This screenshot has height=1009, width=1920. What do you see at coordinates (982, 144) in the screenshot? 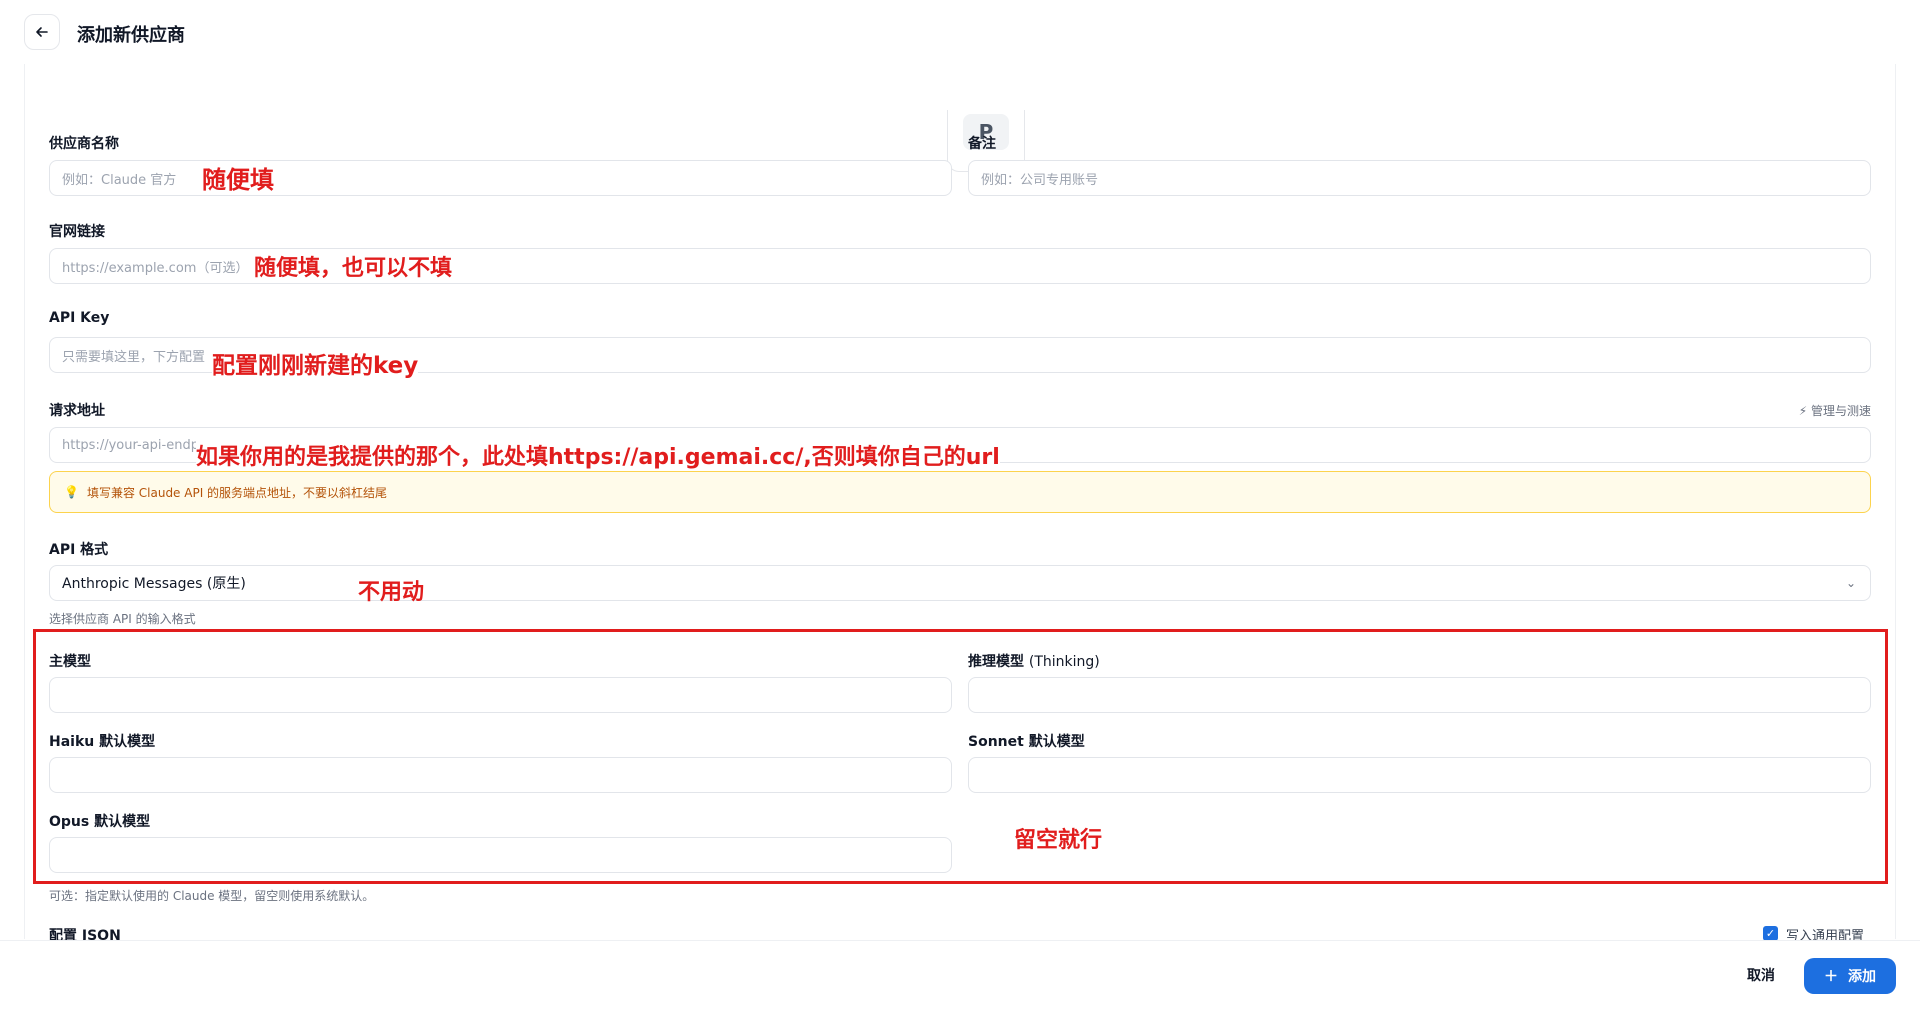
I see `note-label: 备注` at bounding box center [982, 144].